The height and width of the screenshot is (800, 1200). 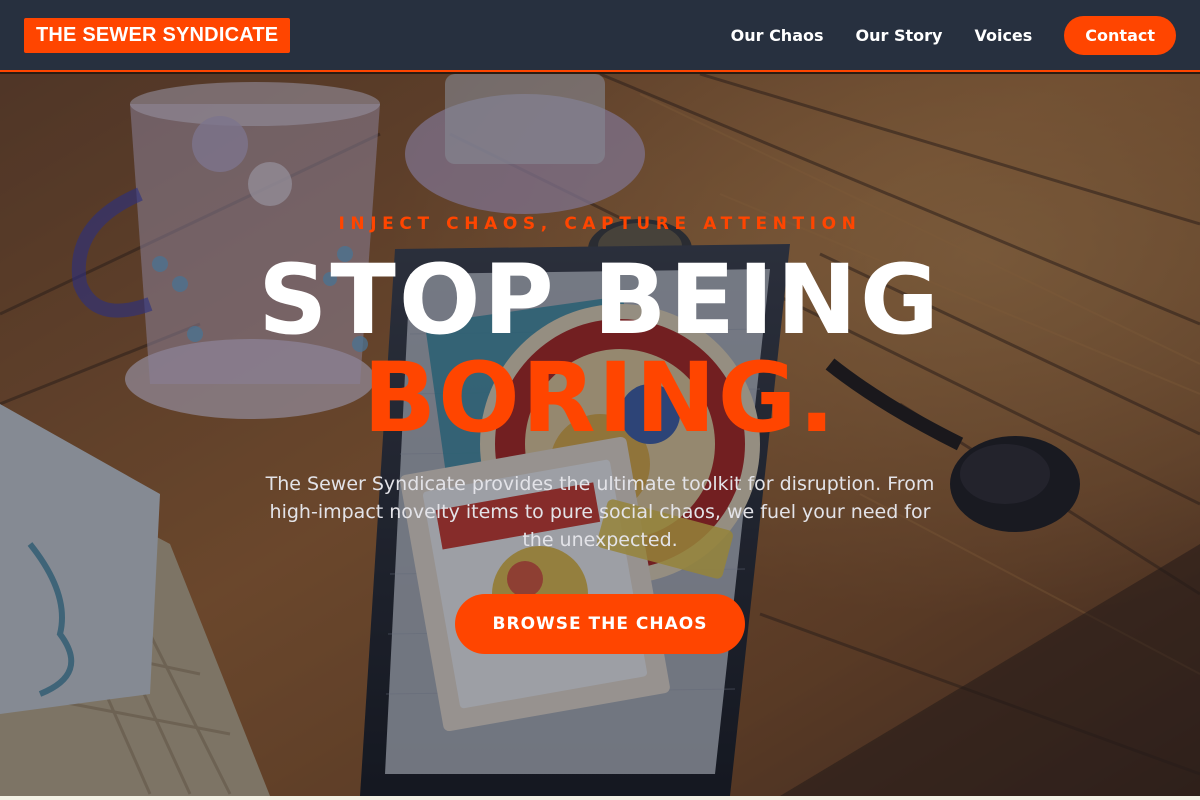 What do you see at coordinates (600, 398) in the screenshot?
I see `hero-headline-line2: BORING.` at bounding box center [600, 398].